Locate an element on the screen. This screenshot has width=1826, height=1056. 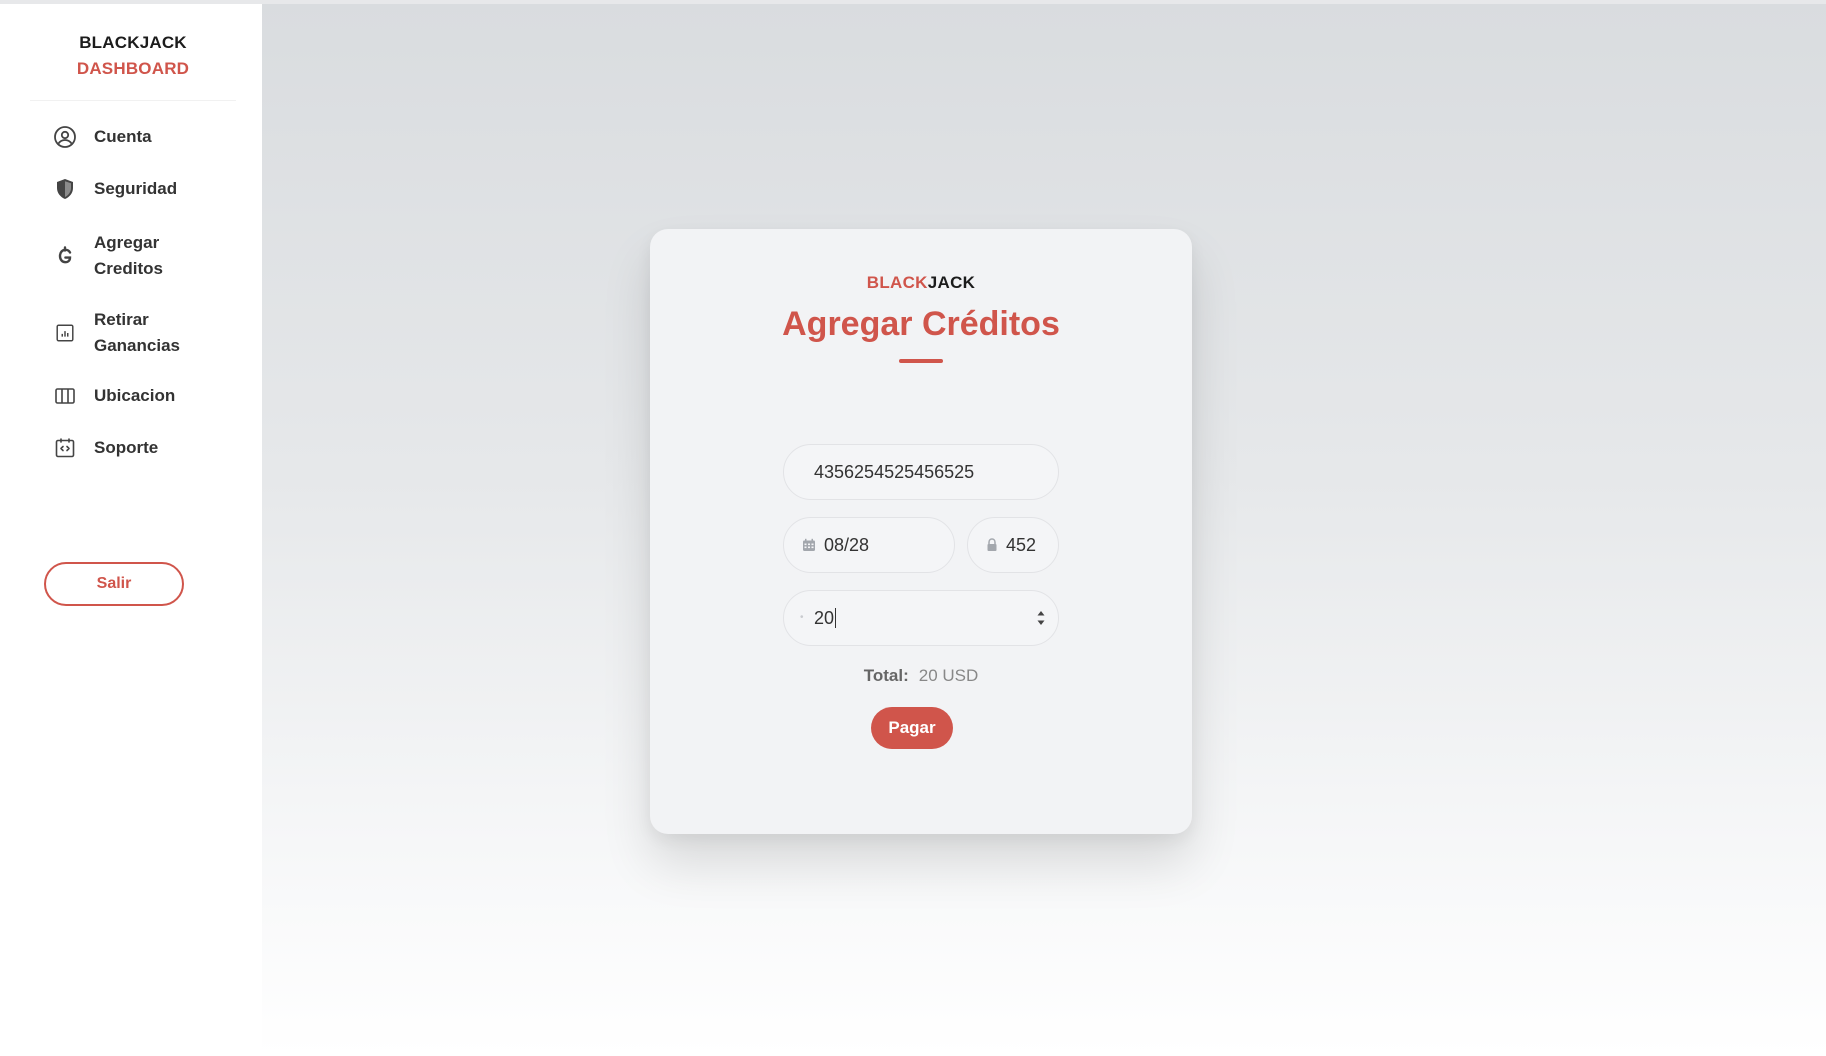
label-line-1: Retirar is located at coordinates (121, 319).